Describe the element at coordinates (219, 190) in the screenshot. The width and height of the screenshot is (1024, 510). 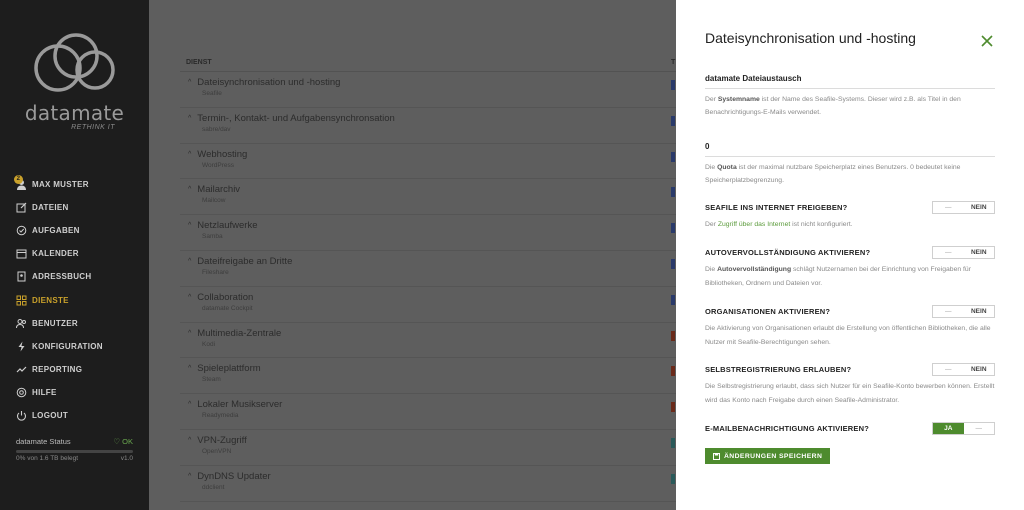
I see `service-name-text: Mailarchiv` at that location.